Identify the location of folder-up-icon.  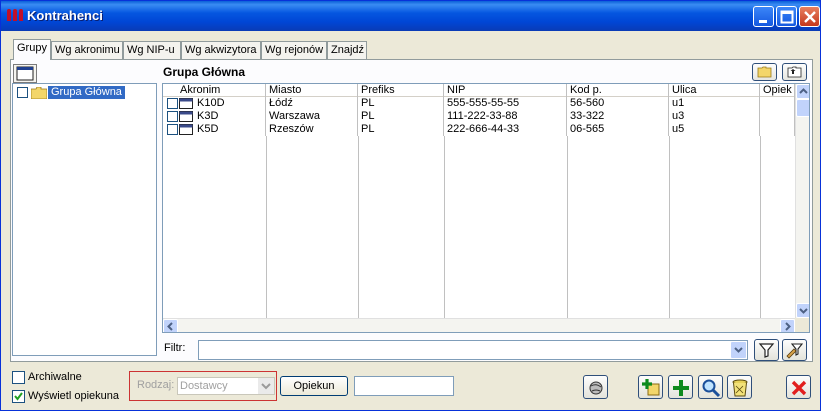
(794, 72).